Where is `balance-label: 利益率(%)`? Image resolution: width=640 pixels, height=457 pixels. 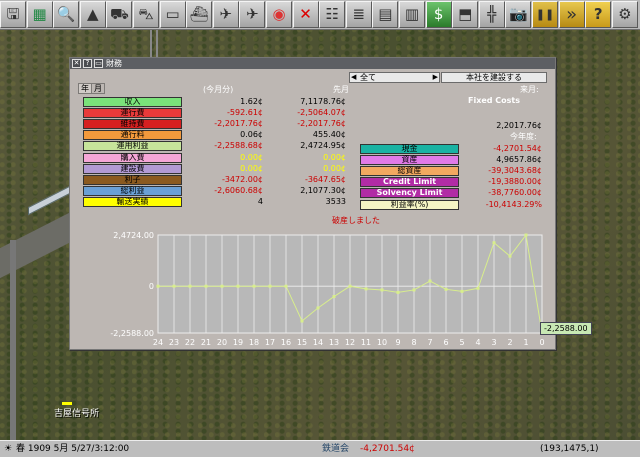 balance-label: 利益率(%) is located at coordinates (409, 204).